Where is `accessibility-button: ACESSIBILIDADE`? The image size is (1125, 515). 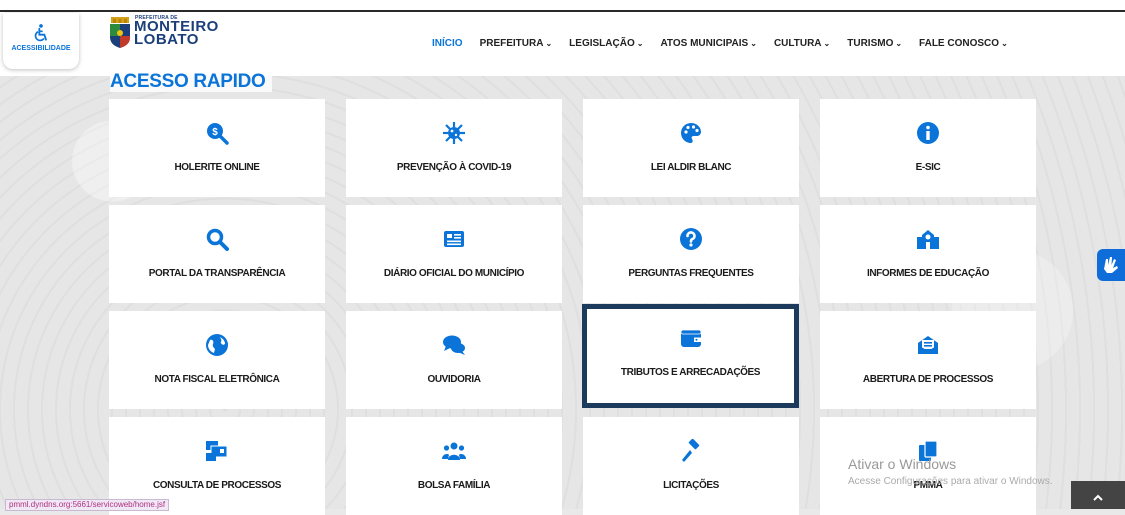 accessibility-button: ACESSIBILIDADE is located at coordinates (41, 41).